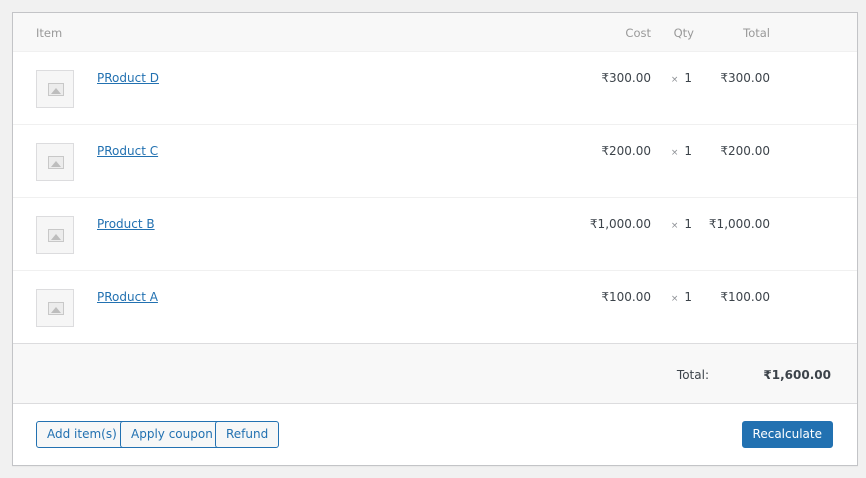 The height and width of the screenshot is (478, 866). What do you see at coordinates (745, 78) in the screenshot?
I see `item-total: ₹300.00` at bounding box center [745, 78].